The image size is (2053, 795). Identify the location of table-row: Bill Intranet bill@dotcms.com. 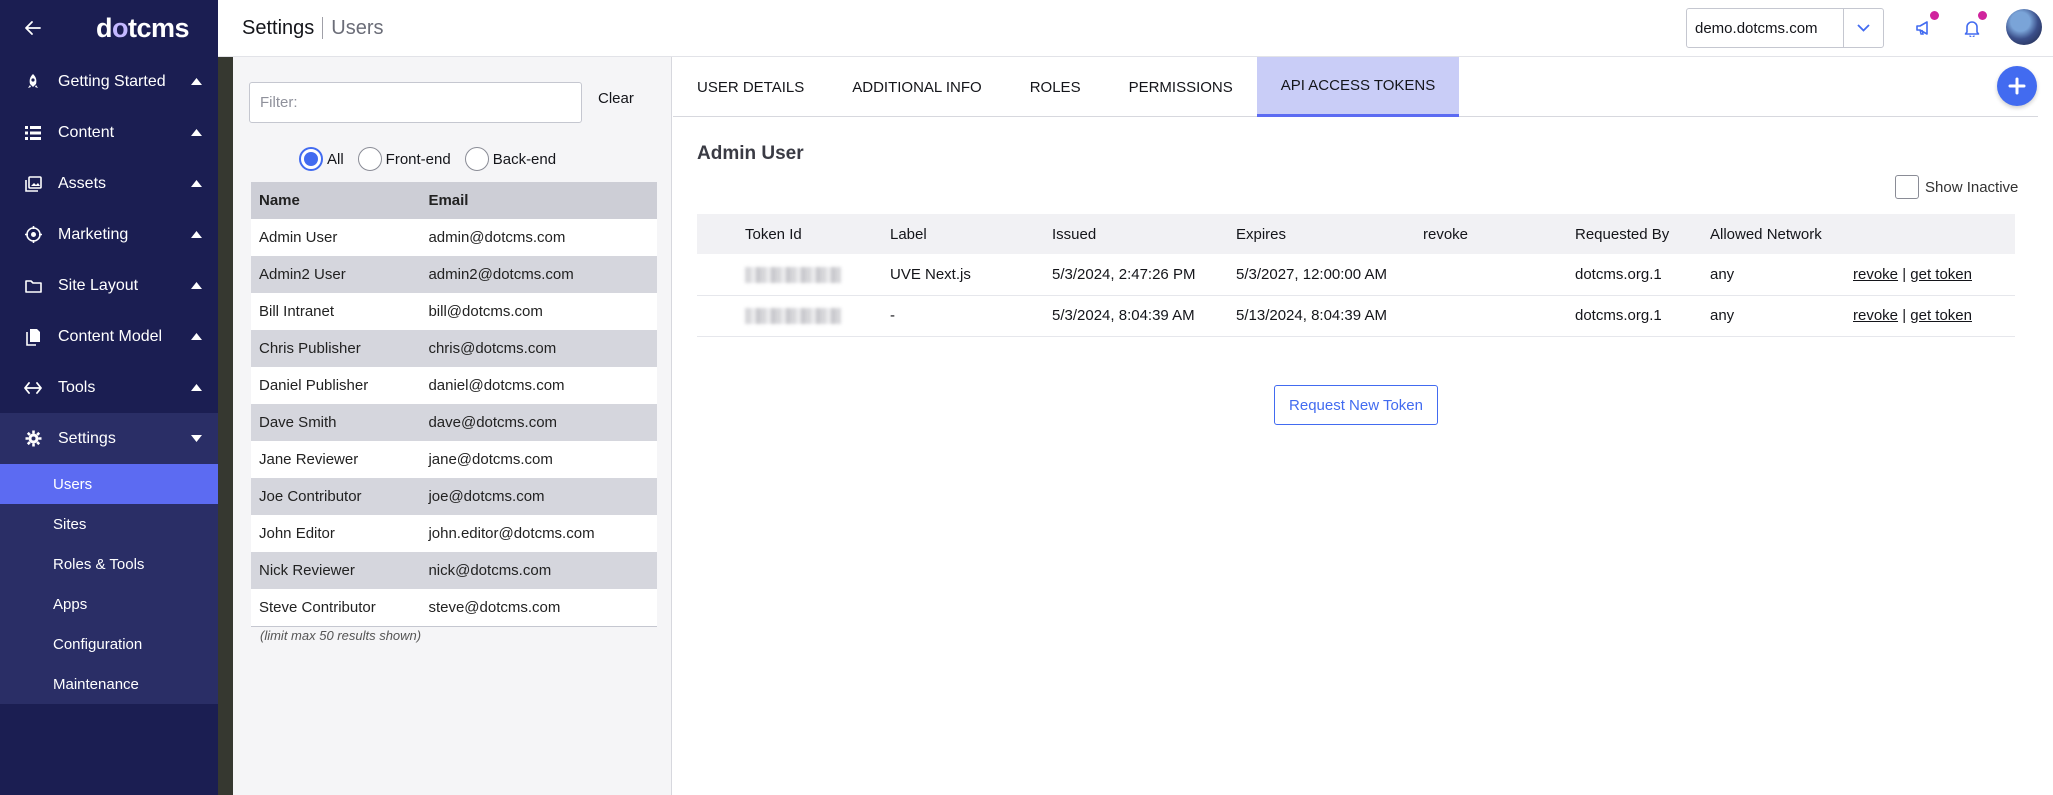
(454, 311).